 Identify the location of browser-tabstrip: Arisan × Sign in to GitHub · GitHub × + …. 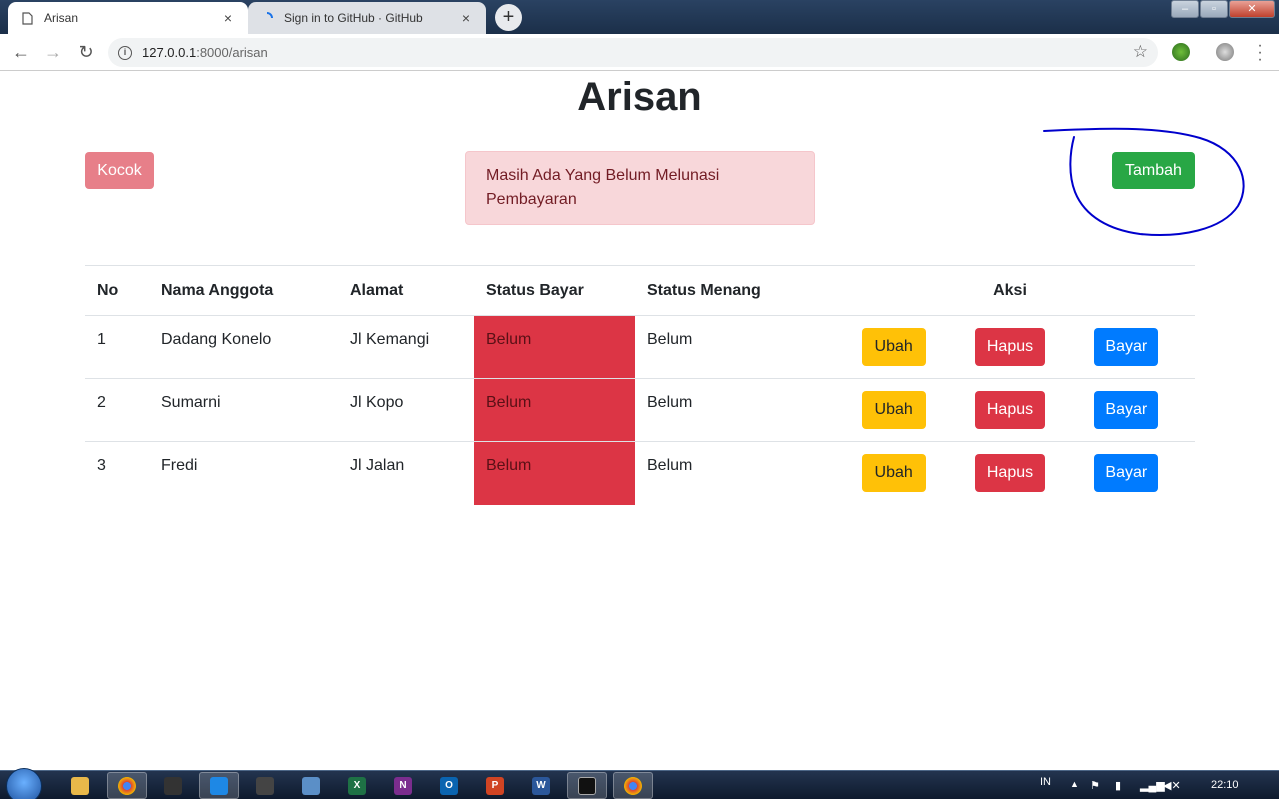
(639, 17).